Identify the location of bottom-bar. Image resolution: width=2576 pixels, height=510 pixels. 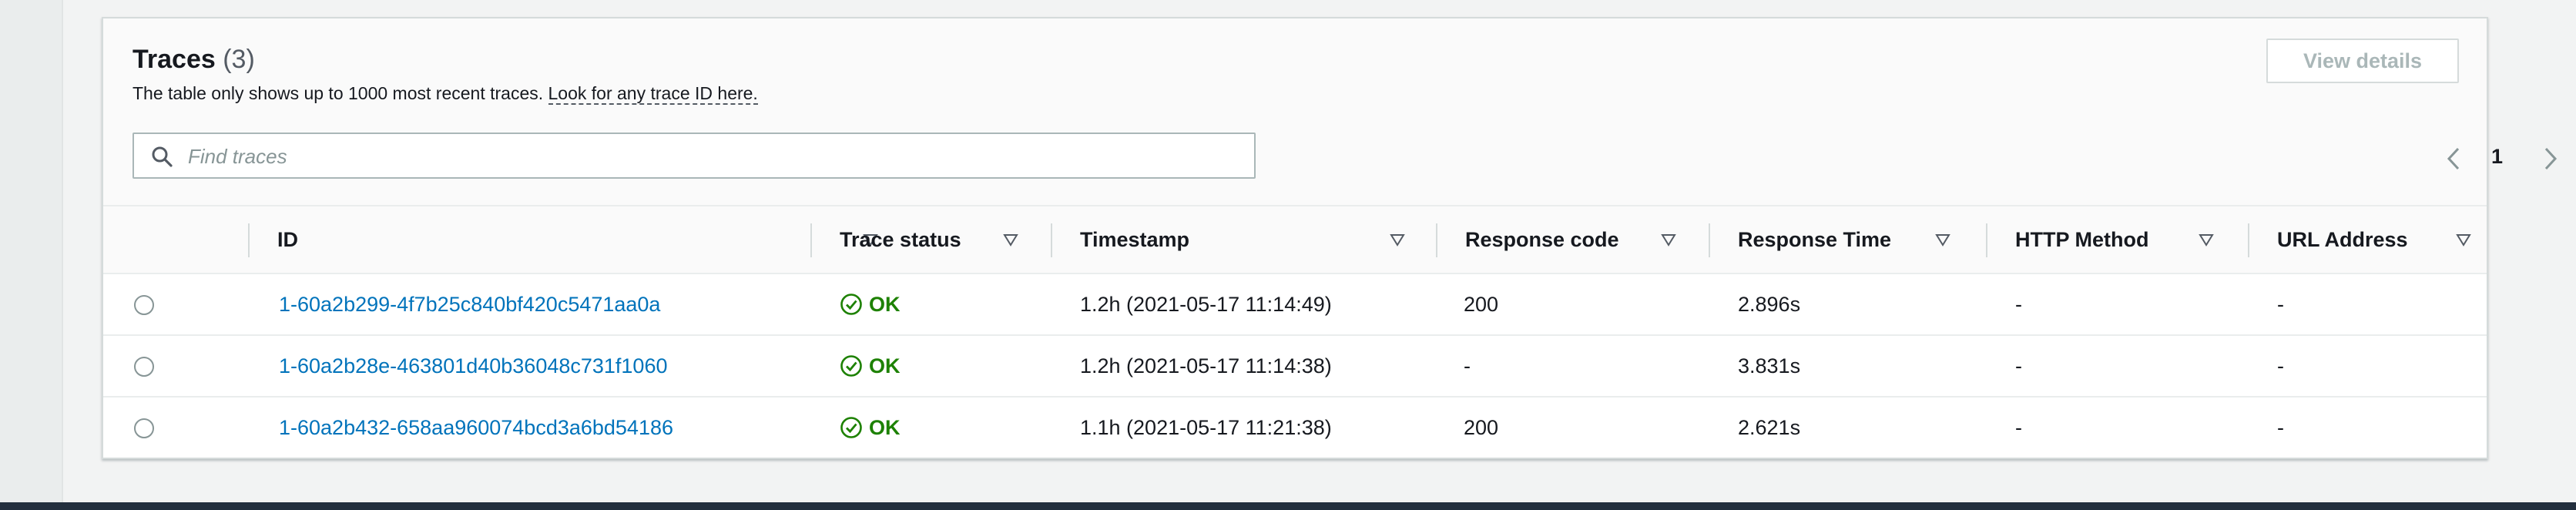
(1288, 506).